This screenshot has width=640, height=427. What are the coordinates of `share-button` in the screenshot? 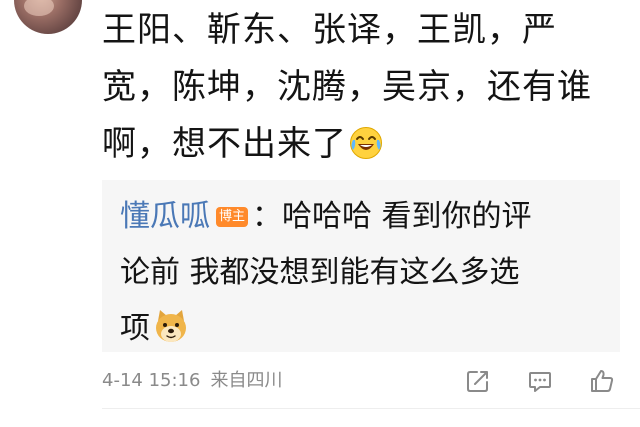 It's located at (478, 381).